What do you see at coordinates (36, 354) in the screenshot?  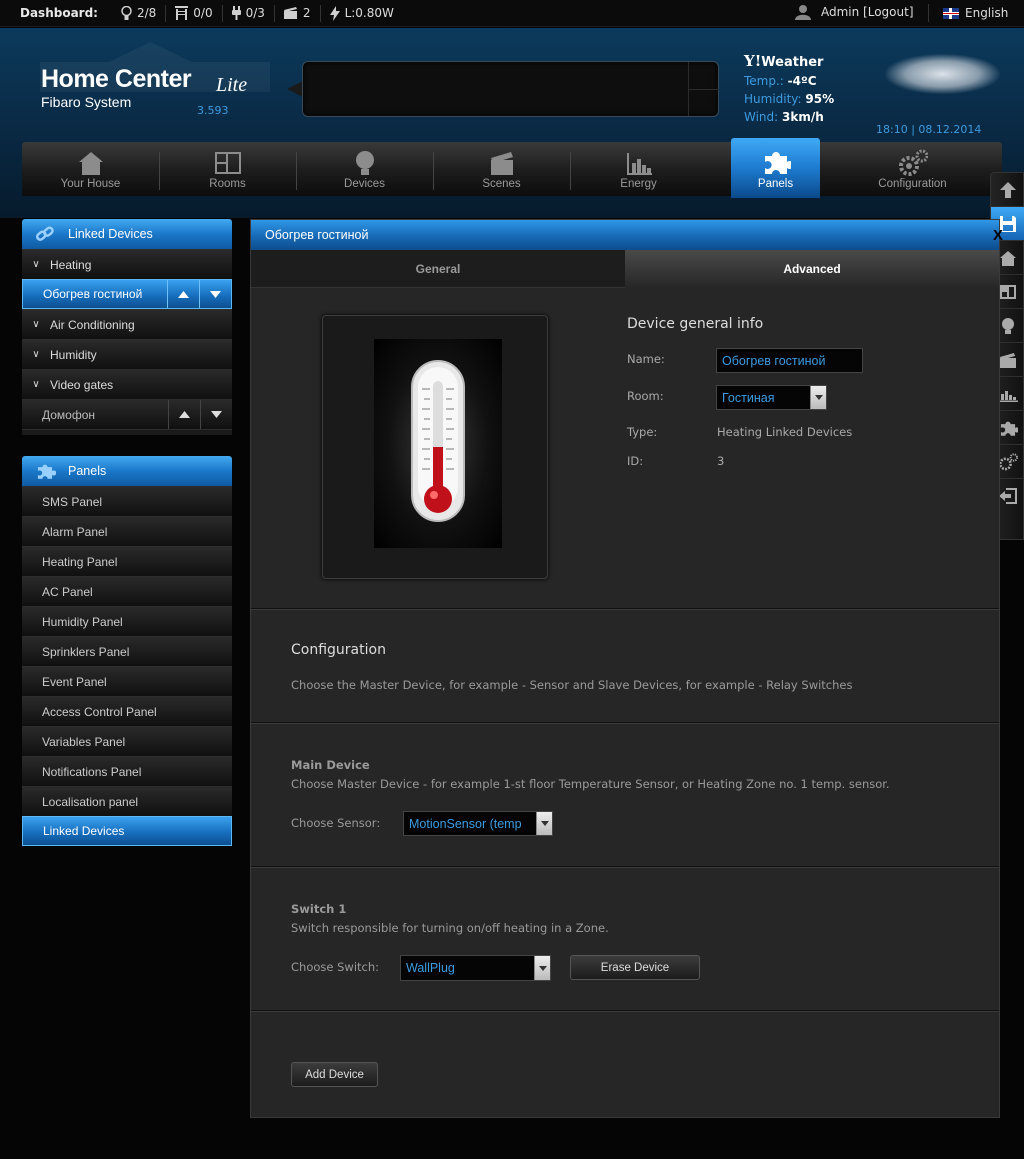 I see `chevron-down-icon: ∨` at bounding box center [36, 354].